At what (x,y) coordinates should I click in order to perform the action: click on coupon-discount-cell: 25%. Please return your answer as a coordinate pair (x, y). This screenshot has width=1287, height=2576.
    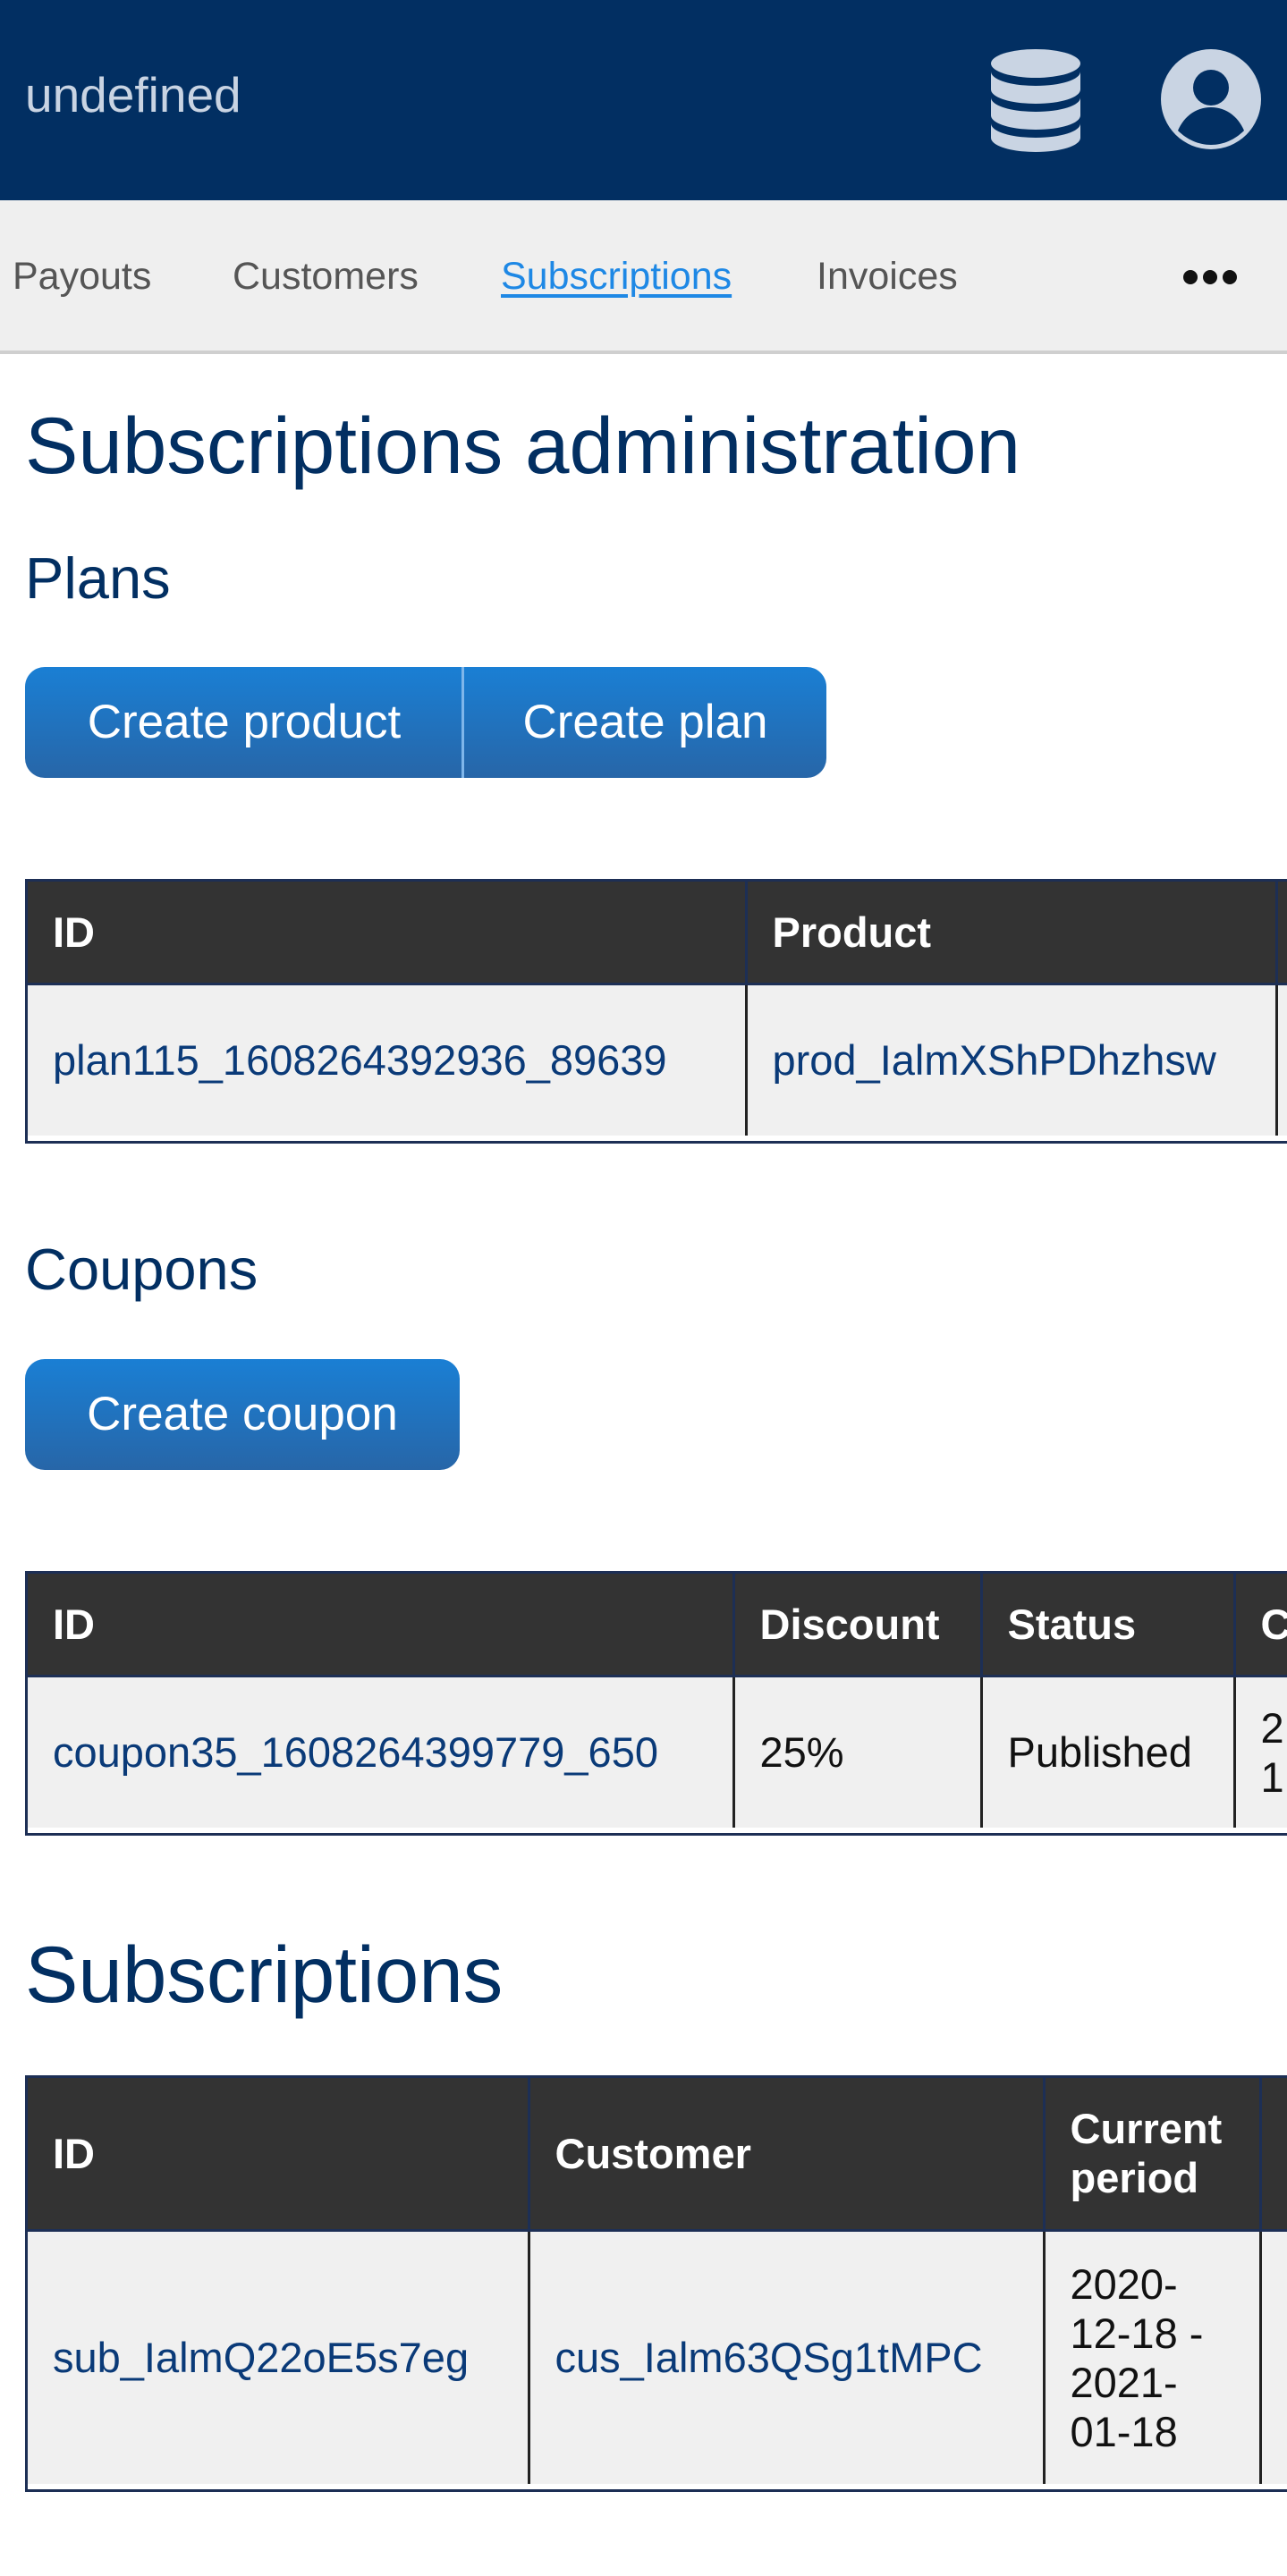
    Looking at the image, I should click on (858, 1752).